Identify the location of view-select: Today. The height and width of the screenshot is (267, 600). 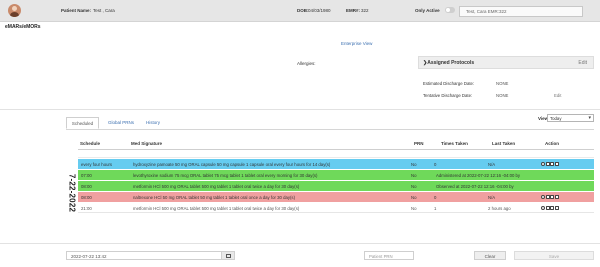
(570, 118).